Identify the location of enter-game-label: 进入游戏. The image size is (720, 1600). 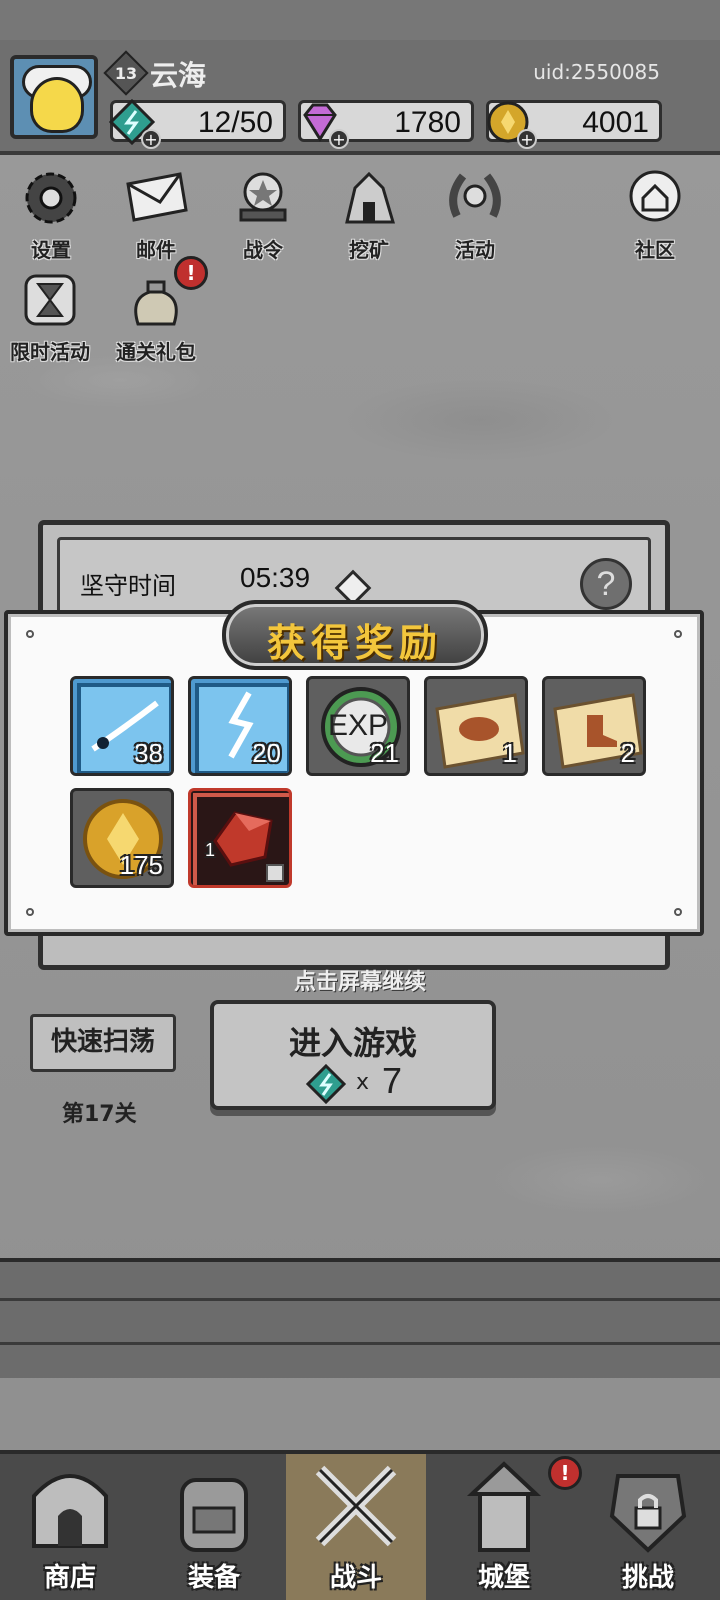
(352, 1043).